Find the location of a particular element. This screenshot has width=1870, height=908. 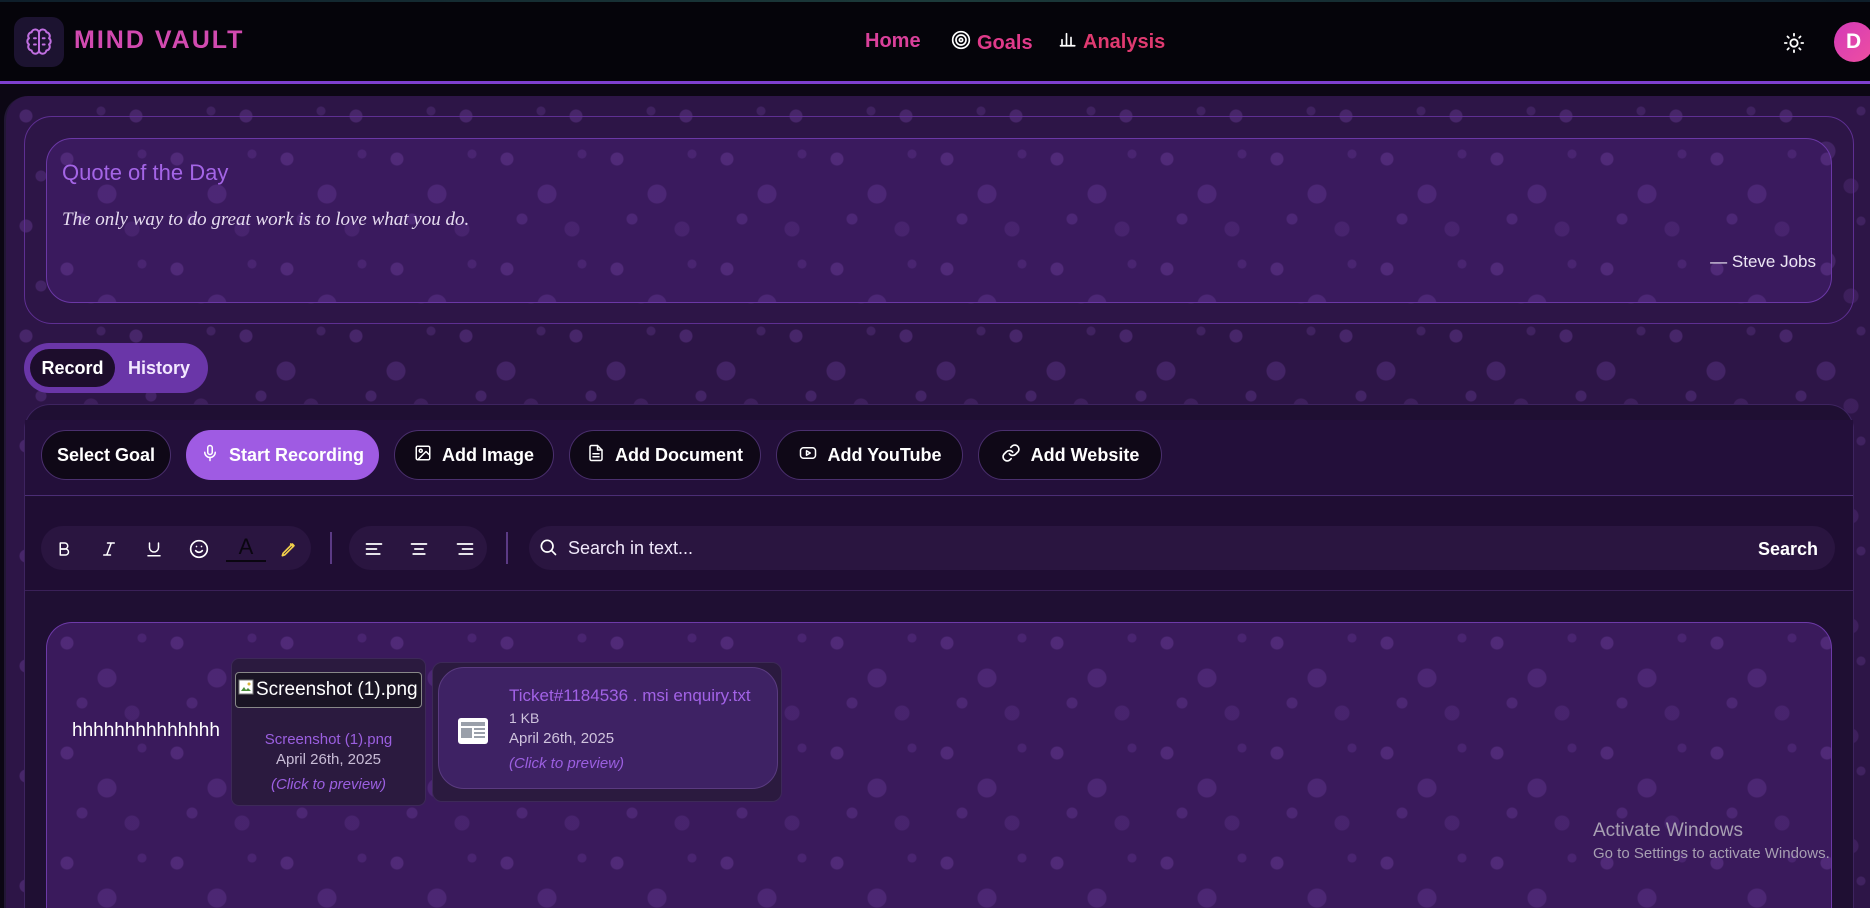

add-document-label: Add Document is located at coordinates (679, 454).